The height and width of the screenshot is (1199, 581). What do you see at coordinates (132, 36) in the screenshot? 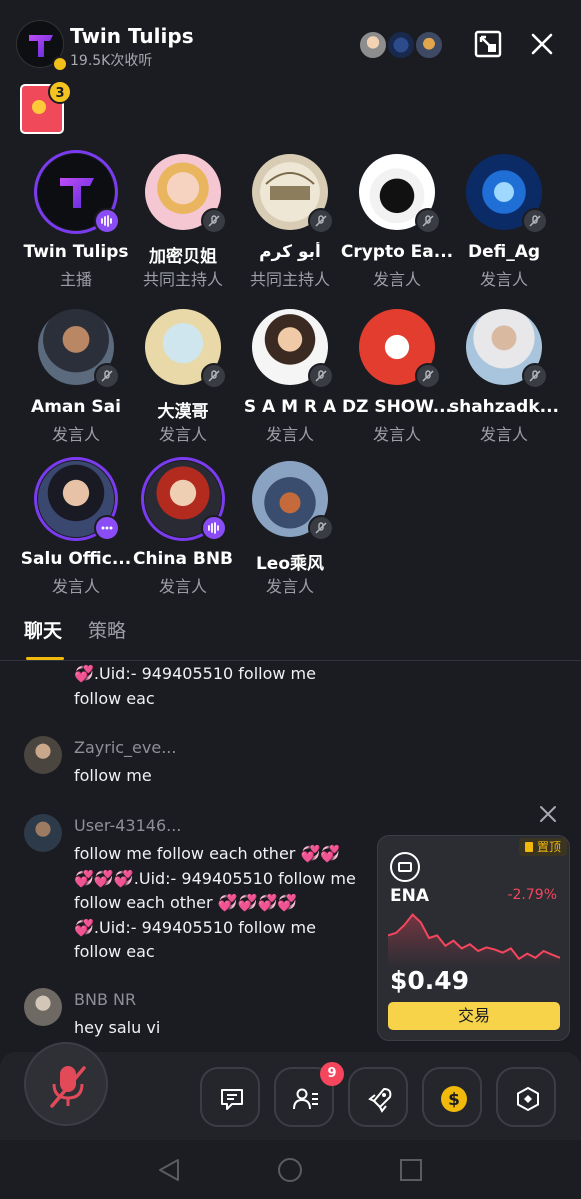
I see `room-title: Twin Tulips` at bounding box center [132, 36].